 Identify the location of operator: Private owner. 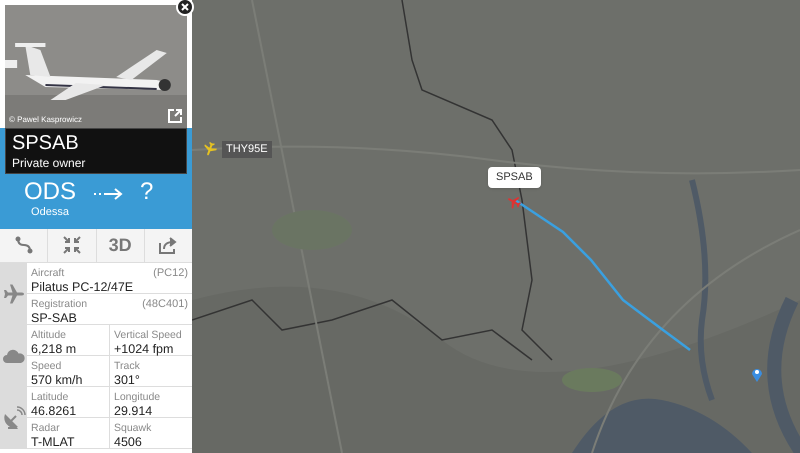
(49, 163).